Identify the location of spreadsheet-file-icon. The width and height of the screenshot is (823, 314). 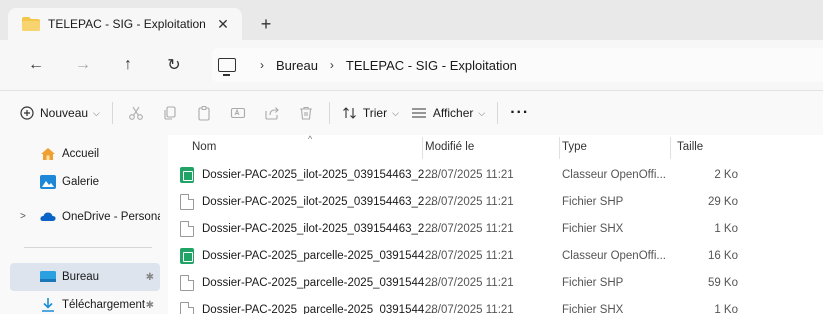
(187, 256).